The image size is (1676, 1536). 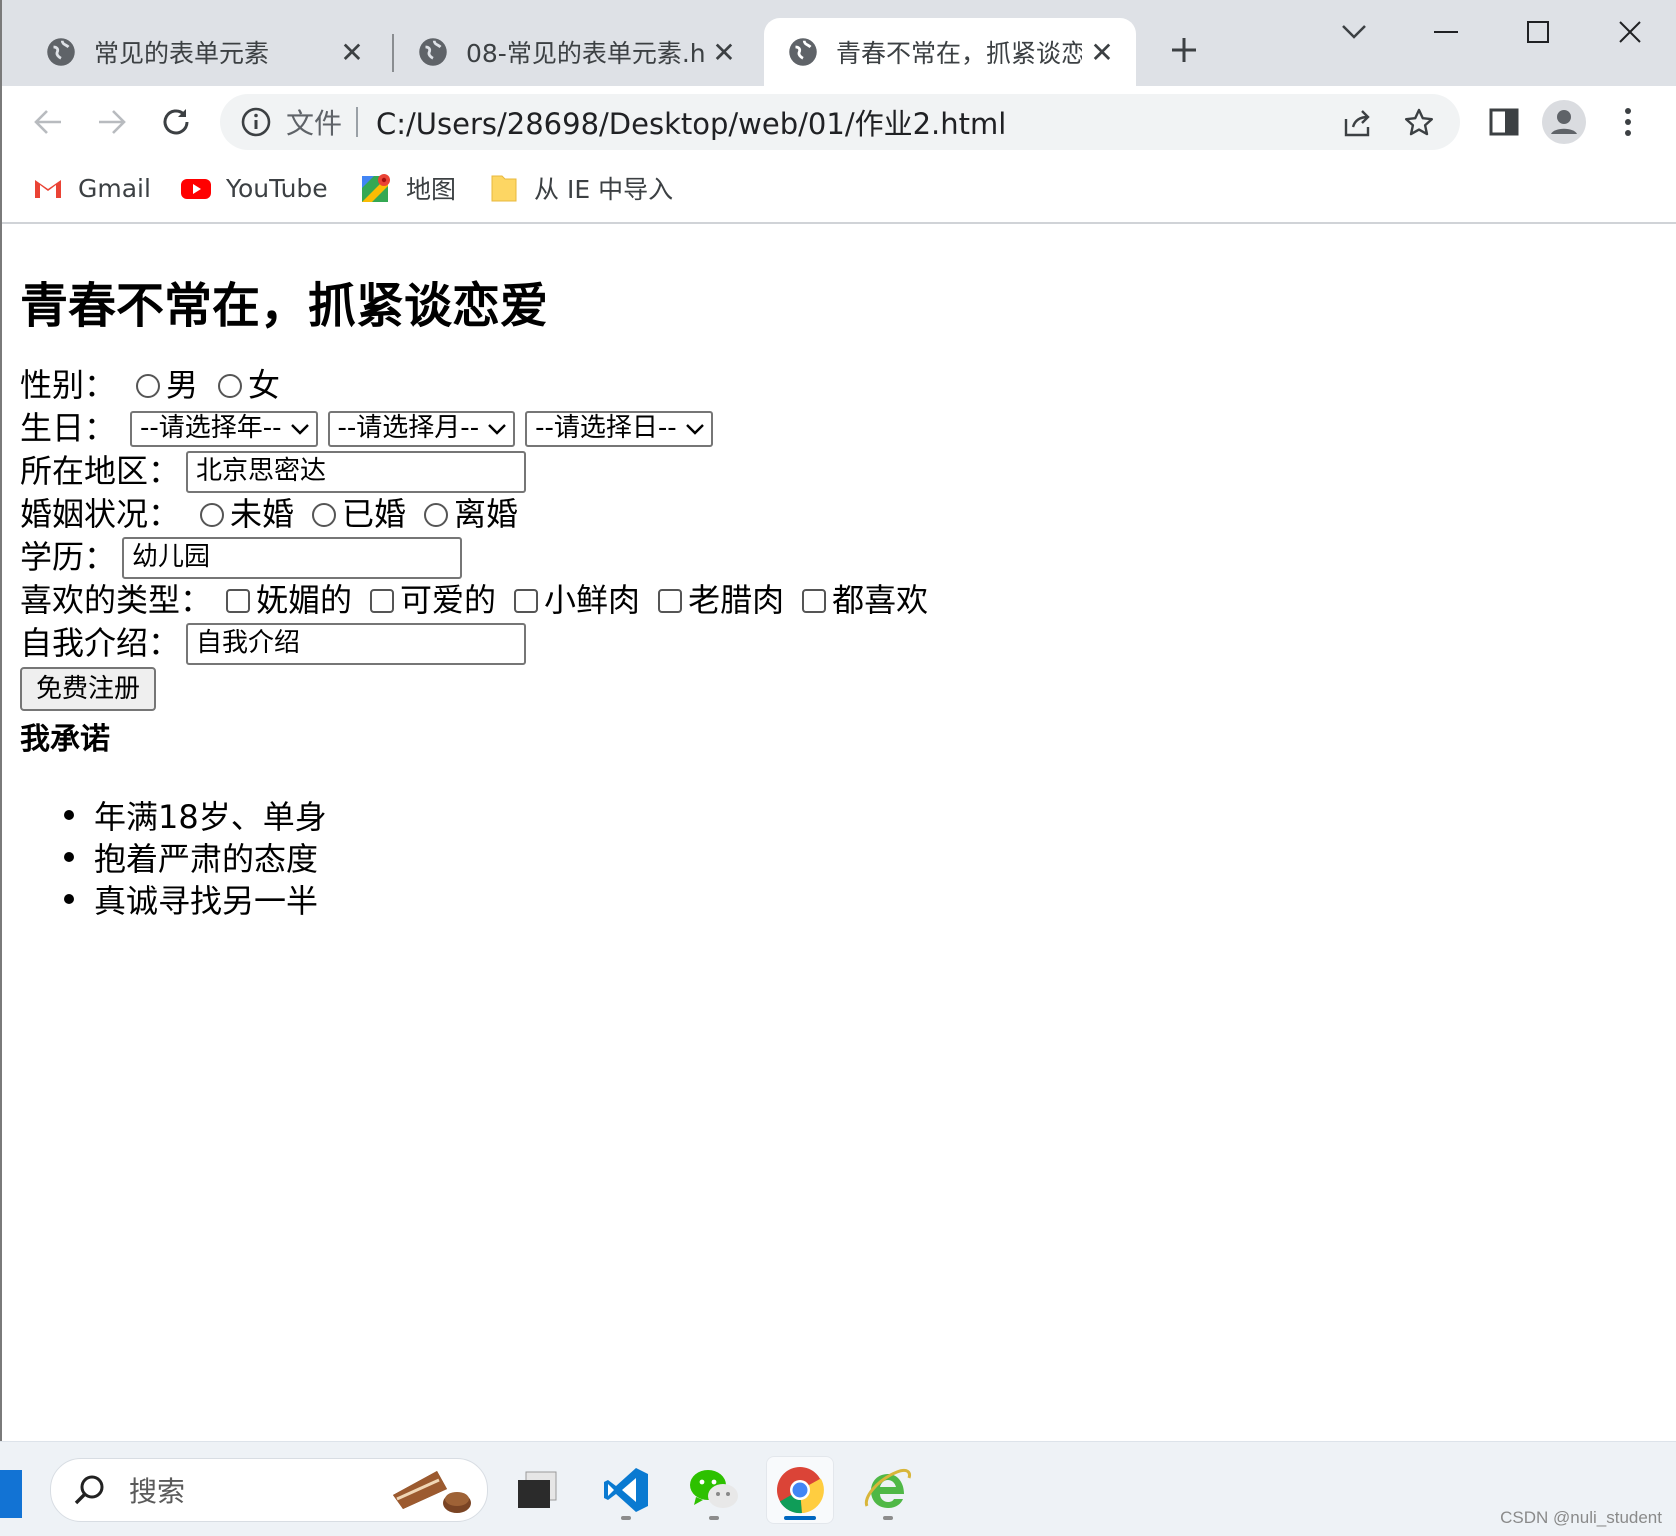 What do you see at coordinates (604, 189) in the screenshot?
I see `bookmark-label: 从 IE 中导入` at bounding box center [604, 189].